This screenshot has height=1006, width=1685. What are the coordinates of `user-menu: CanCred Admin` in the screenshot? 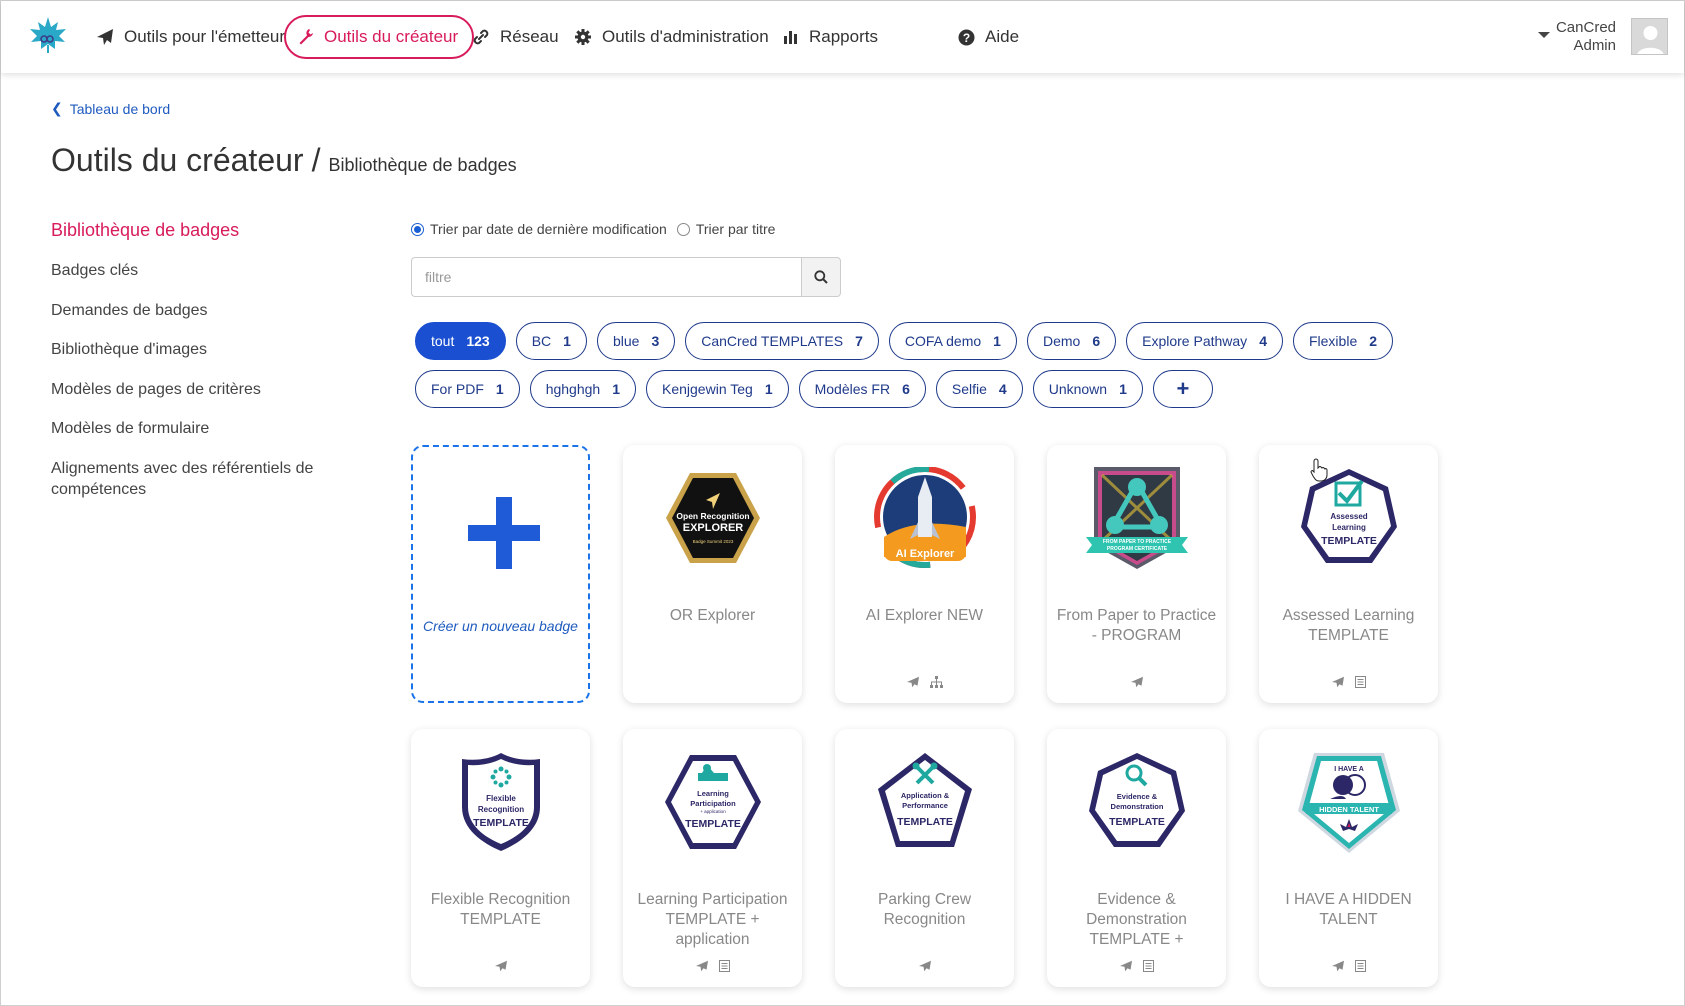 It's located at (1576, 37).